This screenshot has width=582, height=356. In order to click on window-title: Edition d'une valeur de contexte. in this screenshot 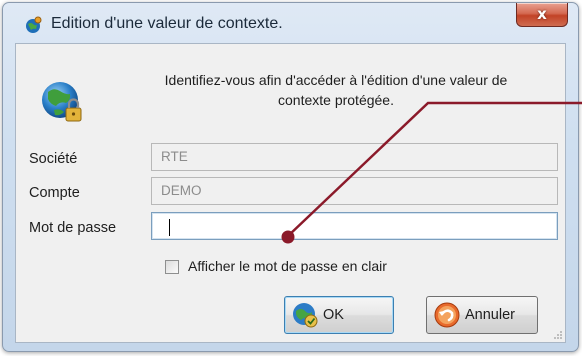, I will do `click(167, 23)`.